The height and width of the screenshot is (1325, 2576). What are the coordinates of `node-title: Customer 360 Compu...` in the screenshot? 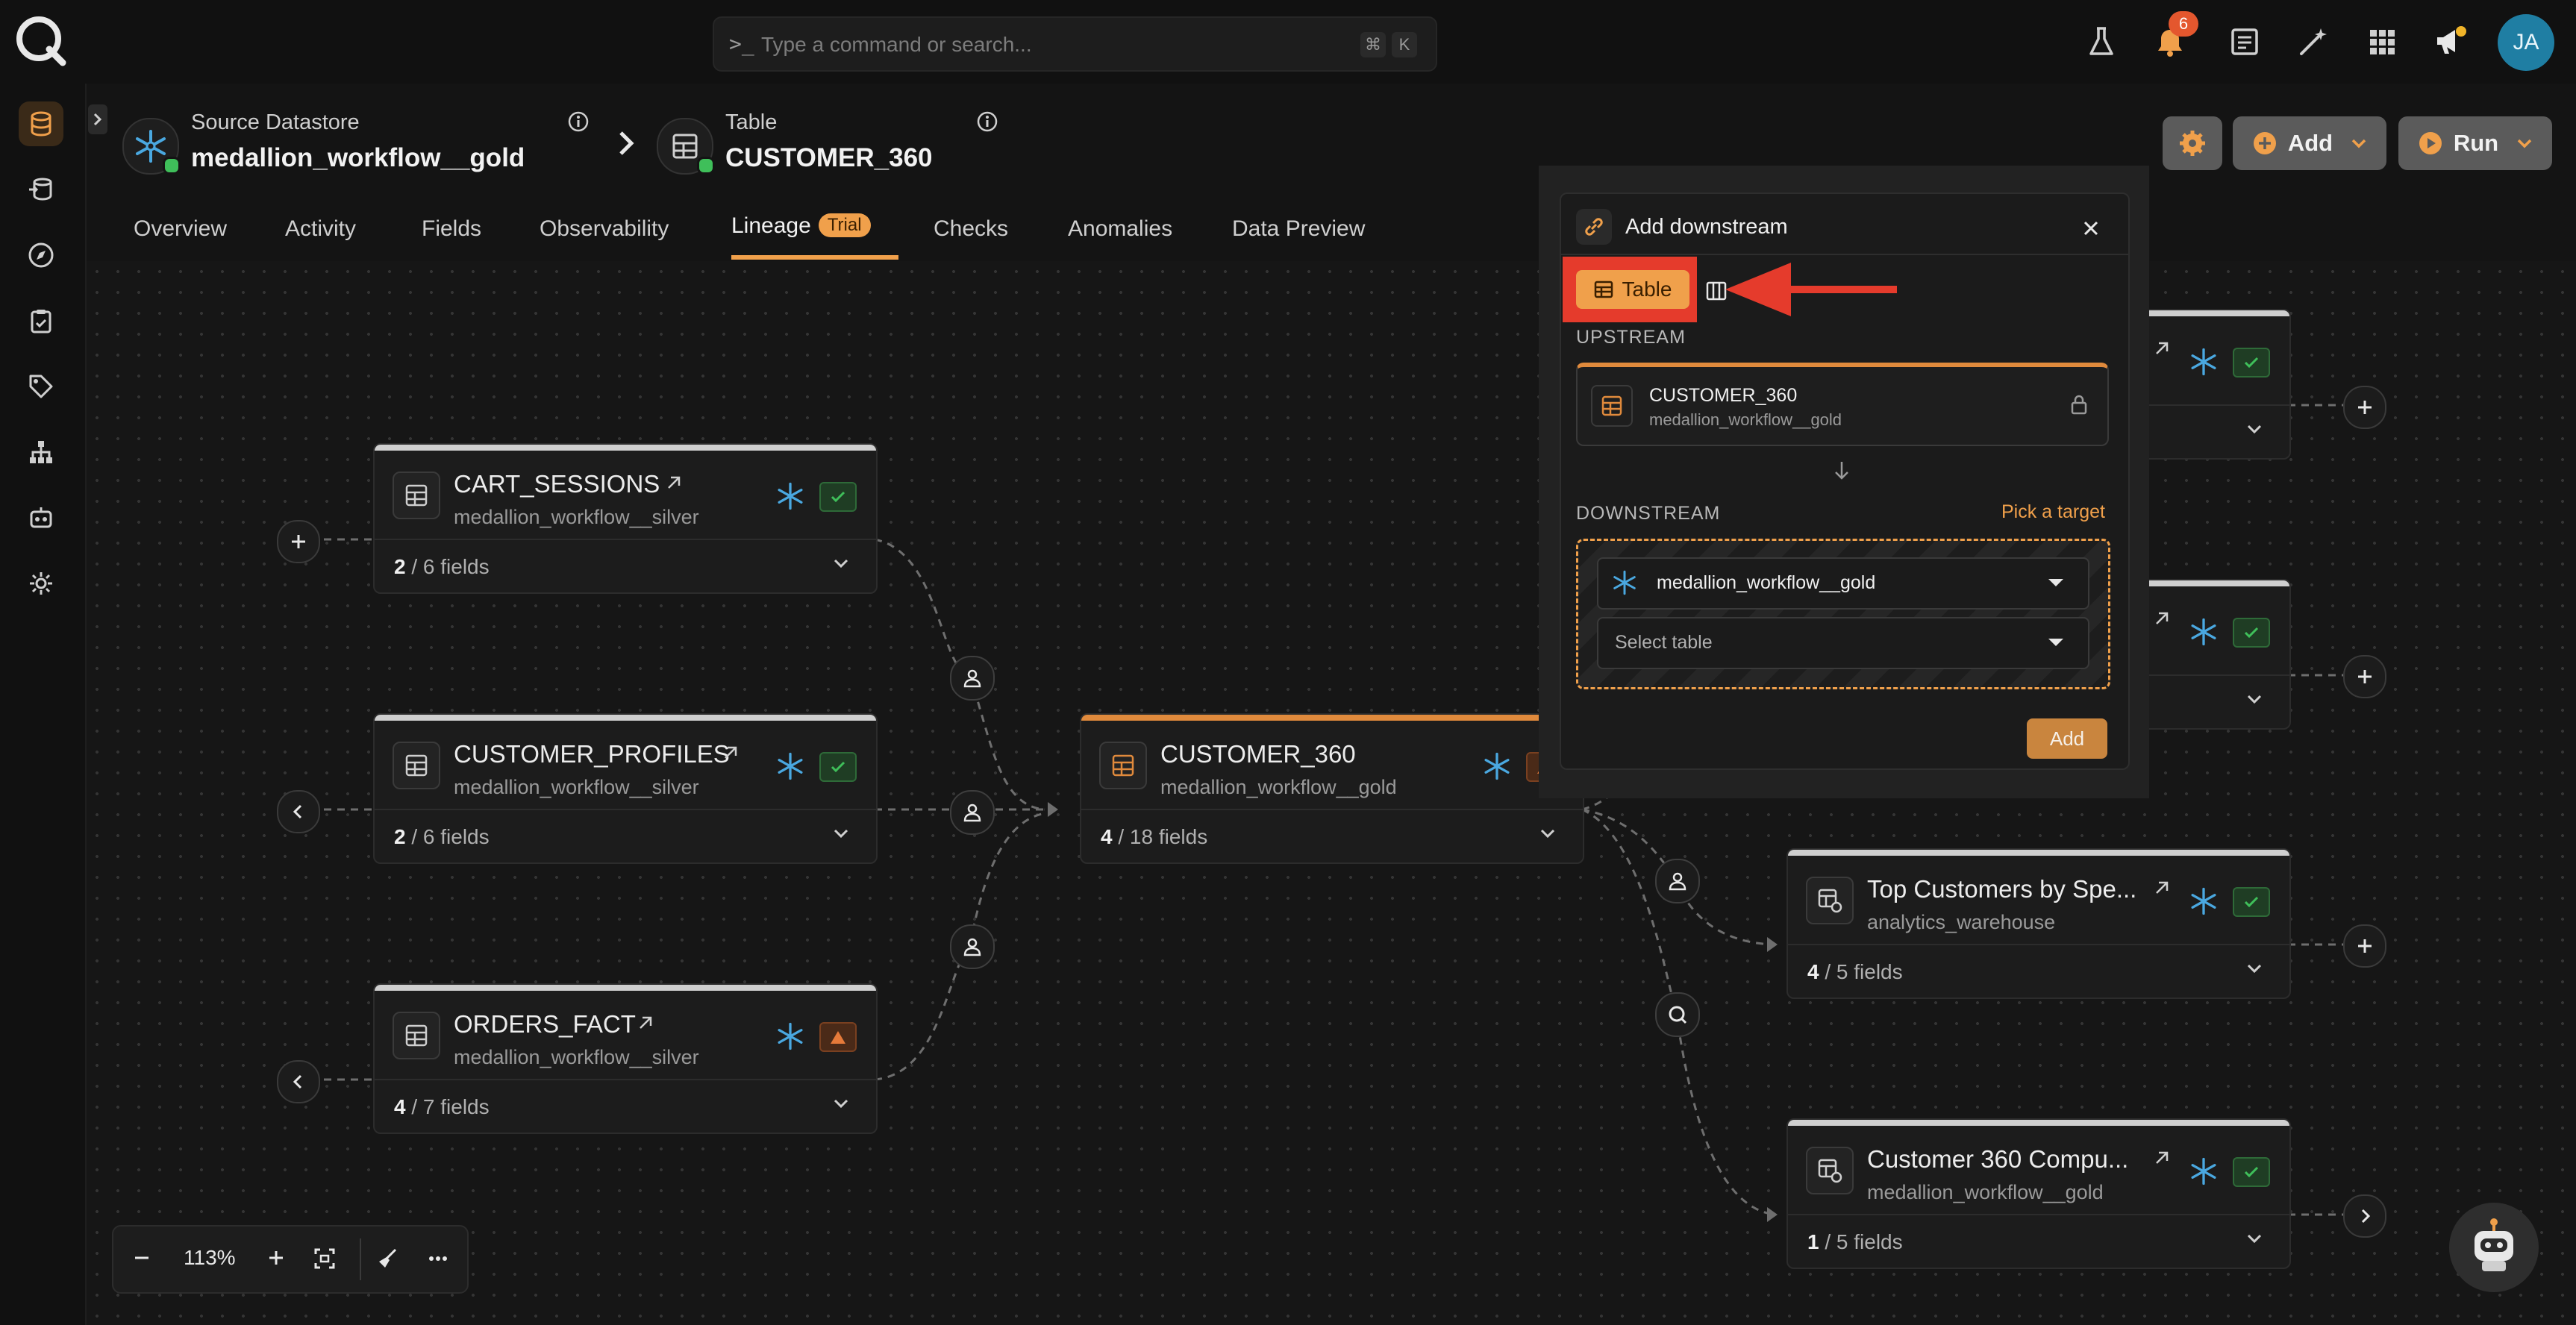 It's located at (1998, 1159).